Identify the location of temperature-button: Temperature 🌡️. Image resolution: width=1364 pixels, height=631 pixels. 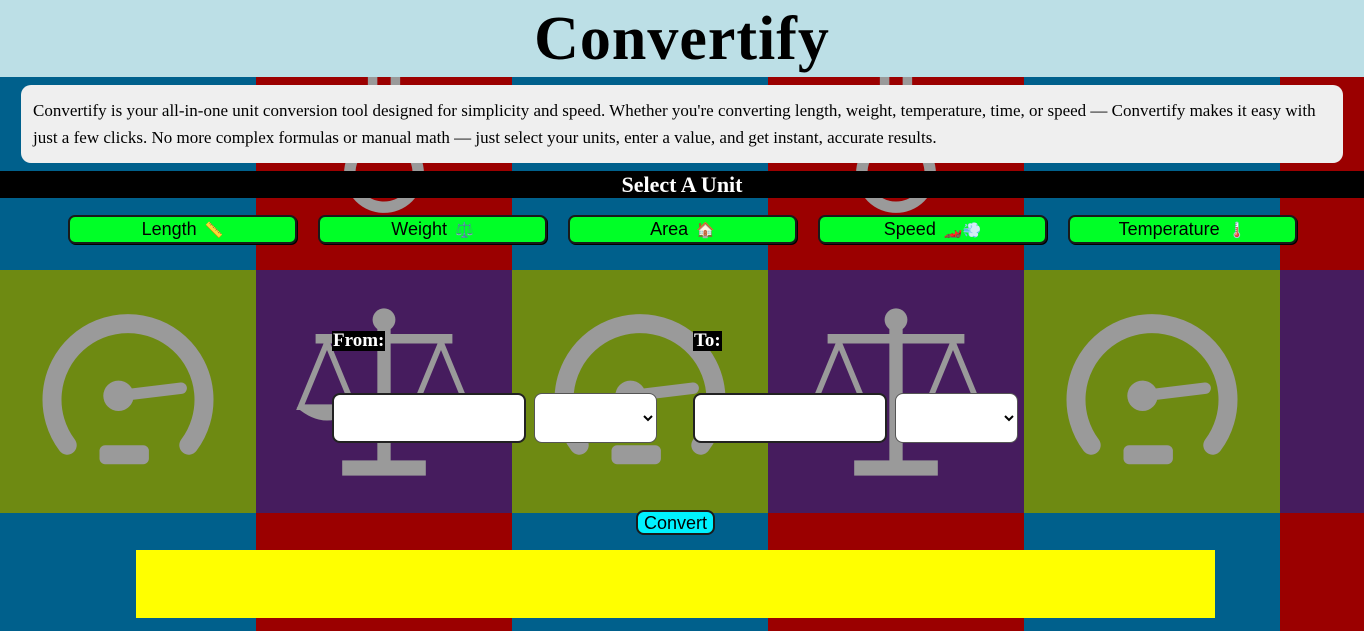
(1182, 229).